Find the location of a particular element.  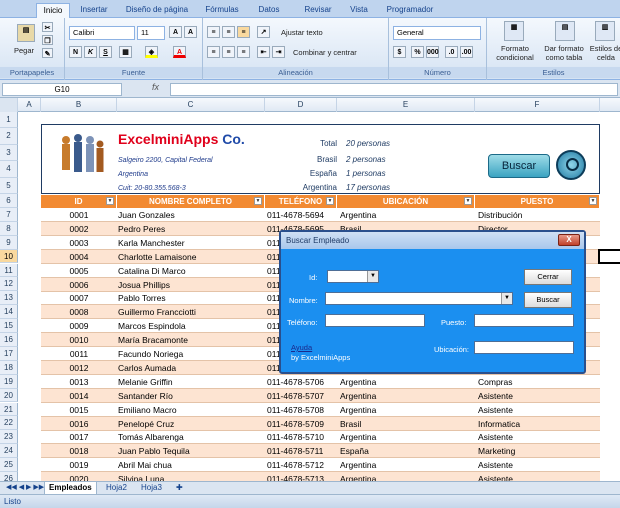

table-cell: 011-4678-5706 is located at coordinates (303, 382).